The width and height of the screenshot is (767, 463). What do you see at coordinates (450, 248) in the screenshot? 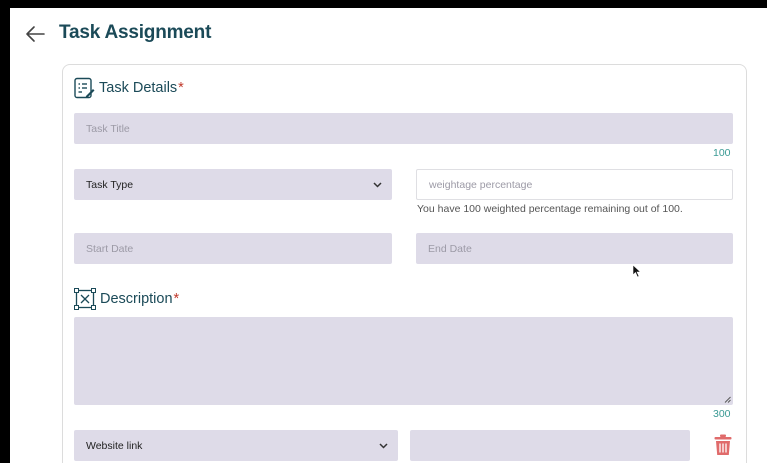
I see `end-date-placeholder: End Date` at bounding box center [450, 248].